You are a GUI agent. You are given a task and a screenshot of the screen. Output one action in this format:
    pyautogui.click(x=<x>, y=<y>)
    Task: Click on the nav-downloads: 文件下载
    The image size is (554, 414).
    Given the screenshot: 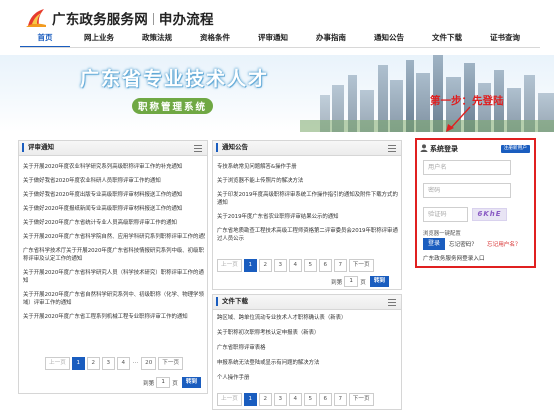 What is the action you would take?
    pyautogui.click(x=447, y=38)
    